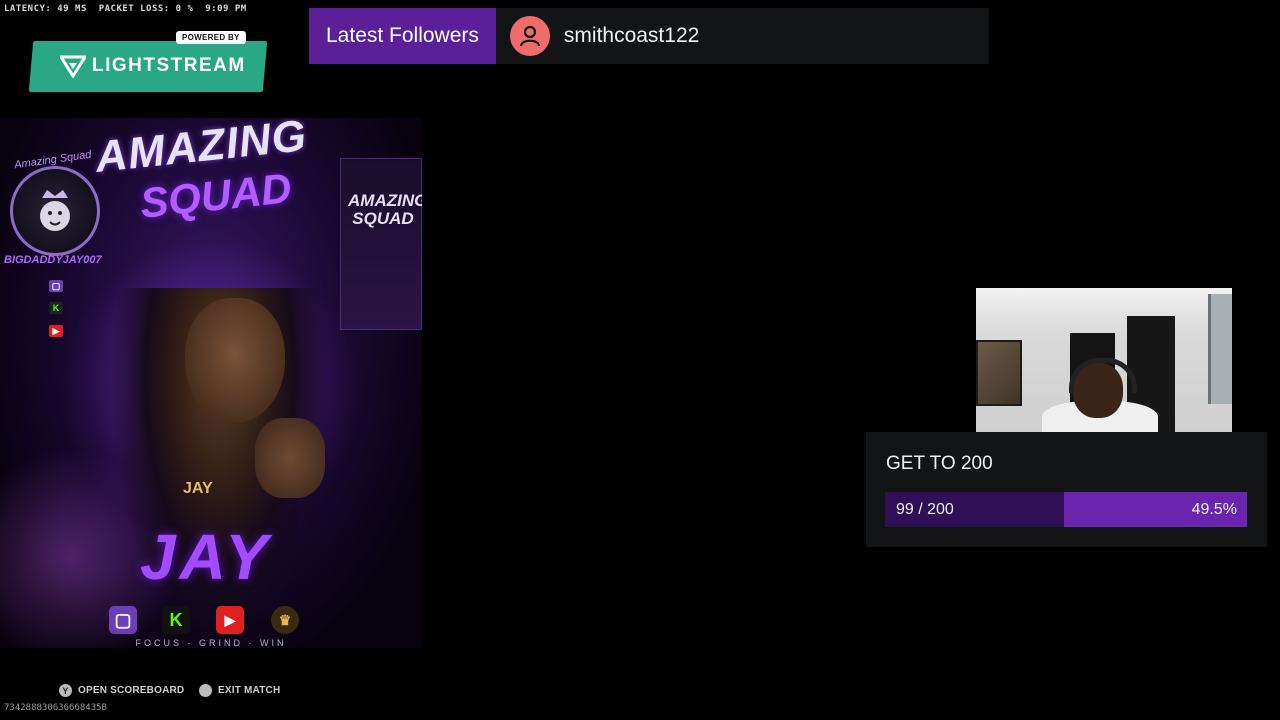  I want to click on latest-followers-widget: Latest Followers smithcoast122, so click(649, 36).